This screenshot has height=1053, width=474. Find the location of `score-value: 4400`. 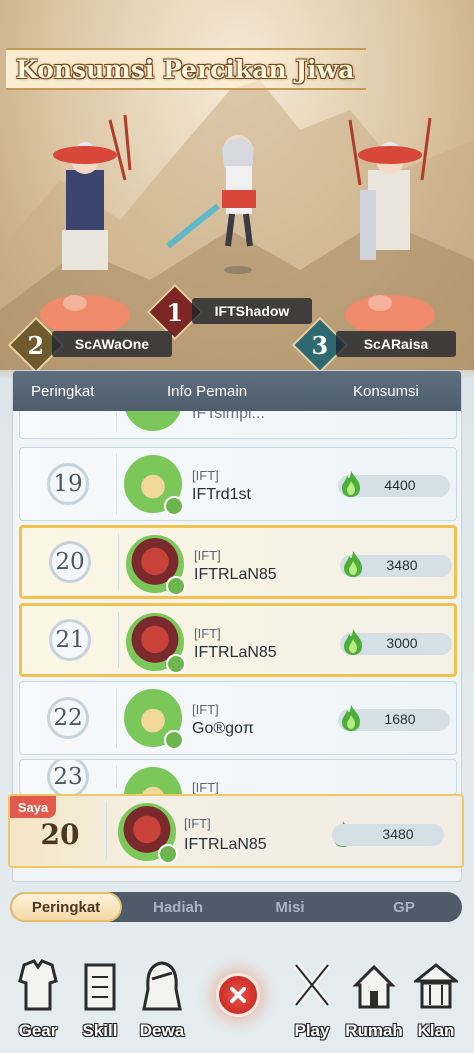

score-value: 4400 is located at coordinates (400, 485).